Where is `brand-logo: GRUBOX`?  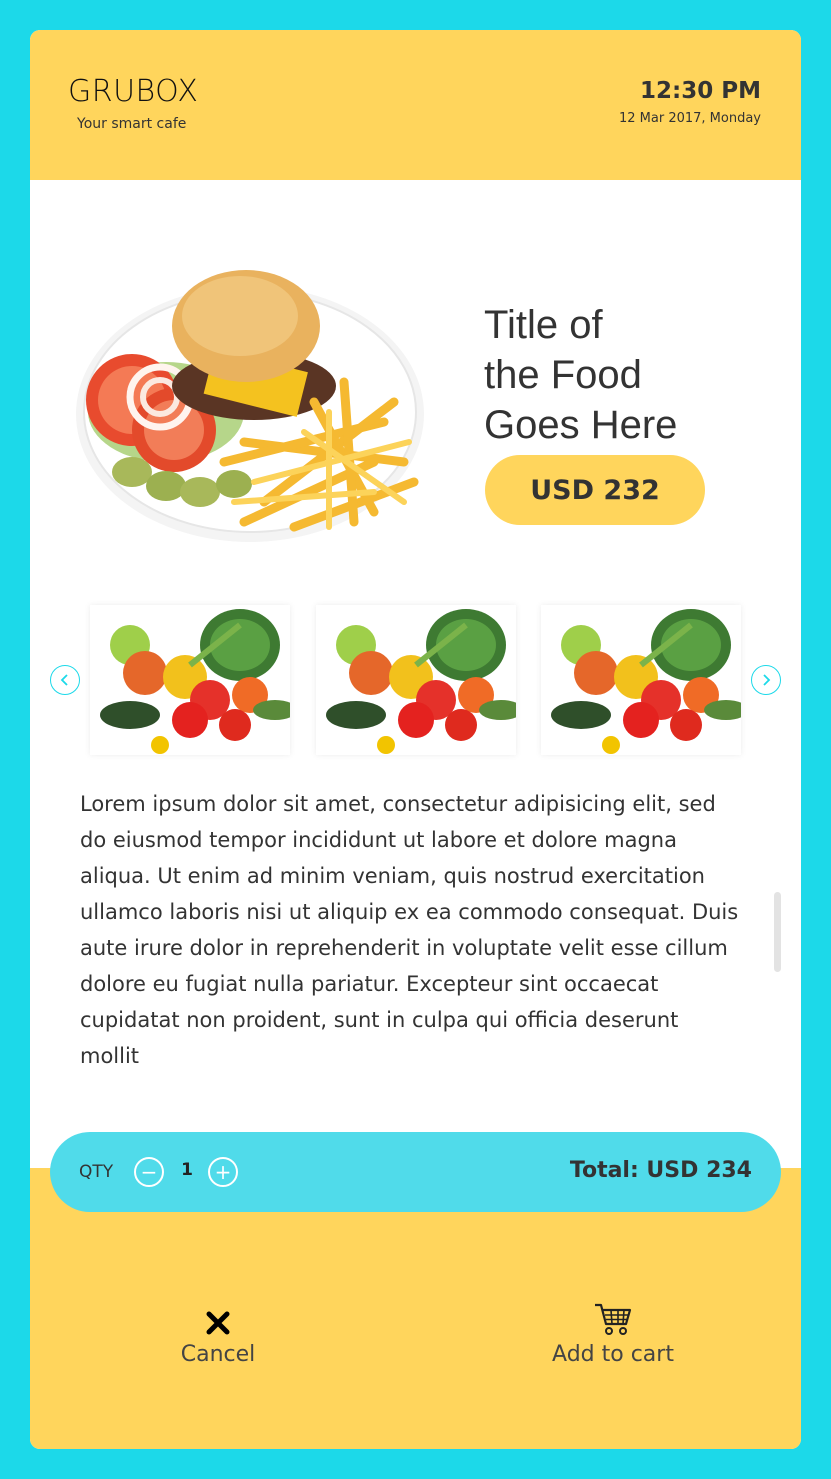
brand-logo: GRUBOX is located at coordinates (133, 91).